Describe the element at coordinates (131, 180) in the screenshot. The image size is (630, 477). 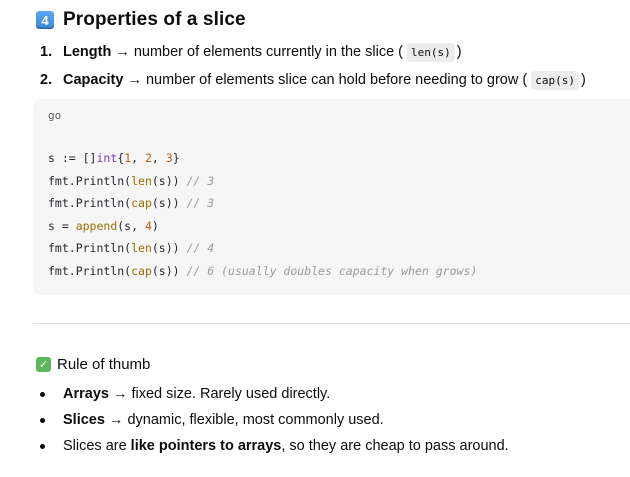
I see `code-line: fmt.Println(len(s)) // 3` at that location.